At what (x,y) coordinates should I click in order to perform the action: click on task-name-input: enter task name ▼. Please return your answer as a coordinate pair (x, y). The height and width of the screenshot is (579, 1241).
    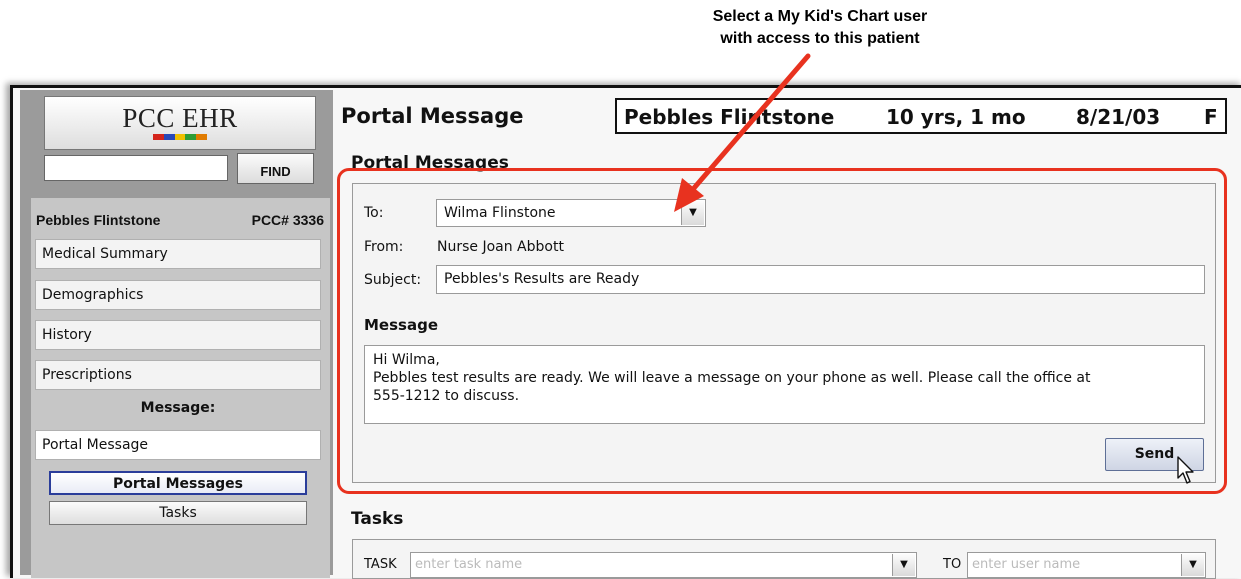
    Looking at the image, I should click on (663, 565).